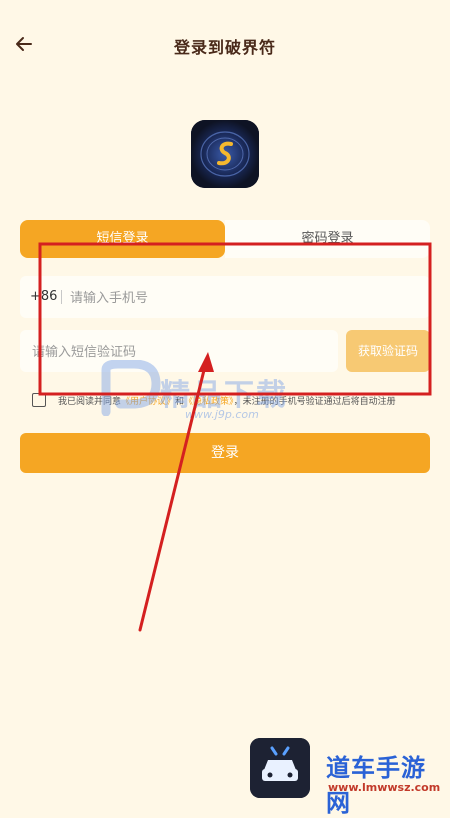  What do you see at coordinates (224, 47) in the screenshot?
I see `page-title: 登录到破界符` at bounding box center [224, 47].